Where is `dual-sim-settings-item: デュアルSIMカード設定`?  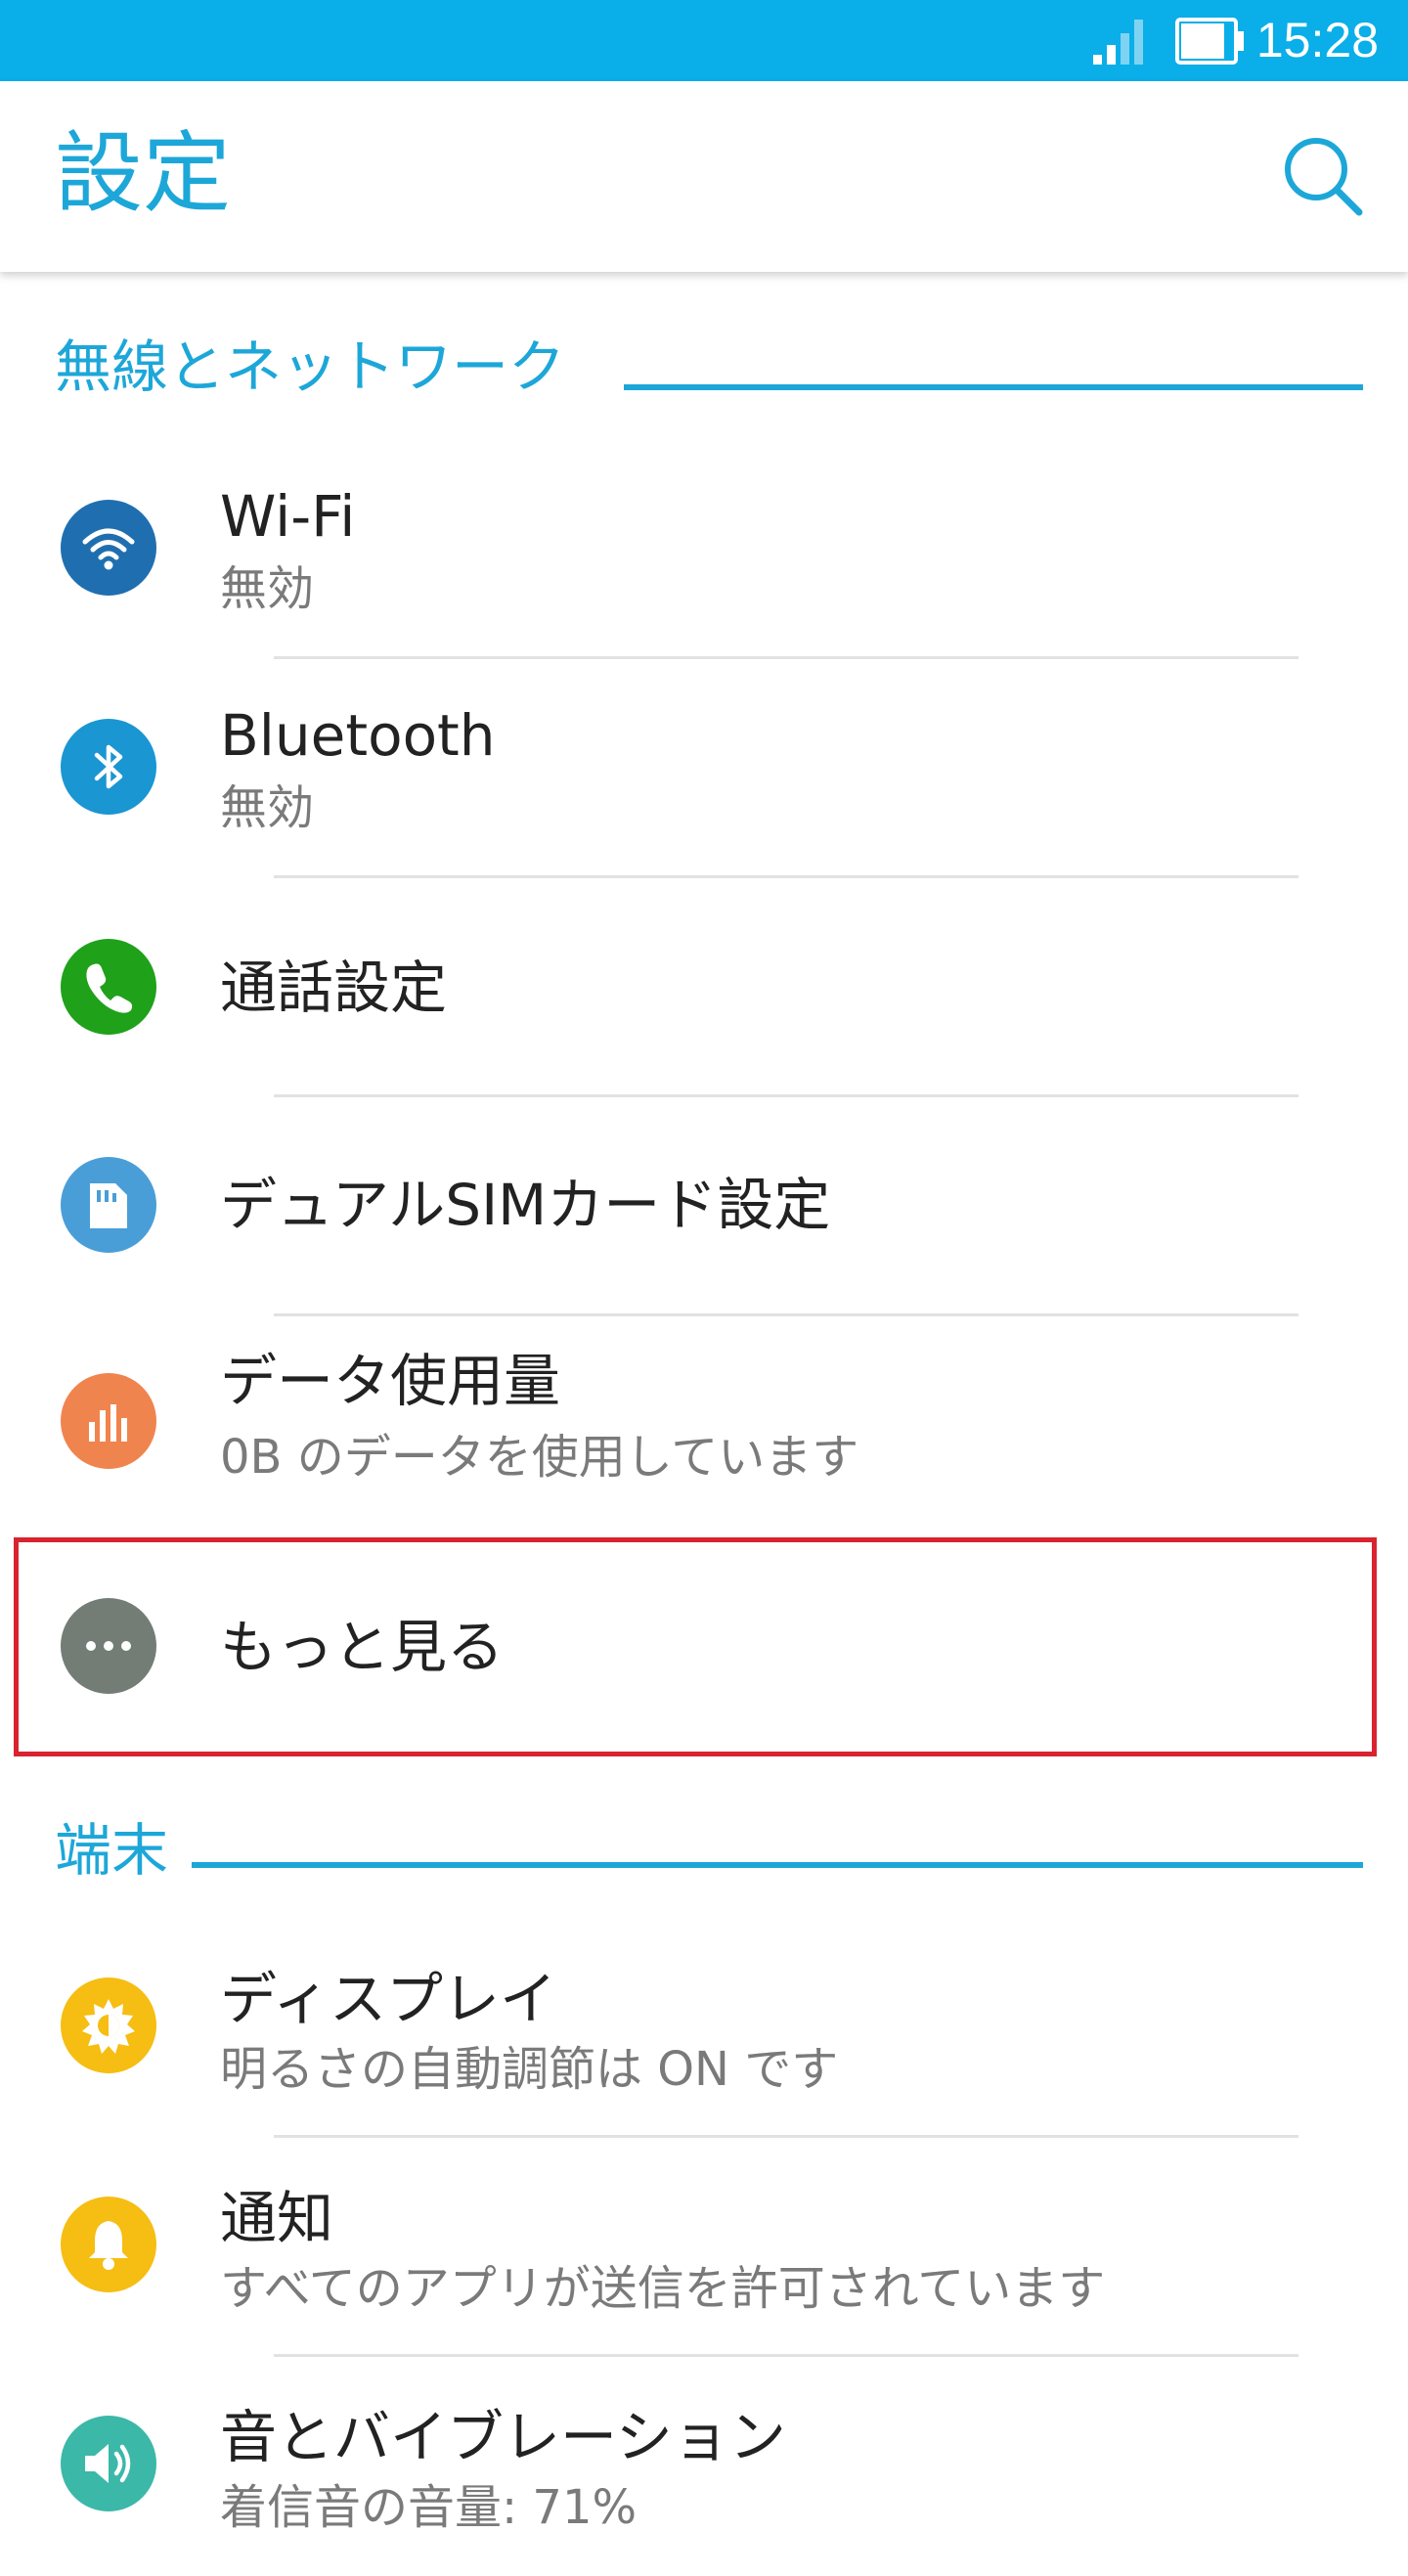 dual-sim-settings-item: デュアルSIMカード設定 is located at coordinates (704, 1206).